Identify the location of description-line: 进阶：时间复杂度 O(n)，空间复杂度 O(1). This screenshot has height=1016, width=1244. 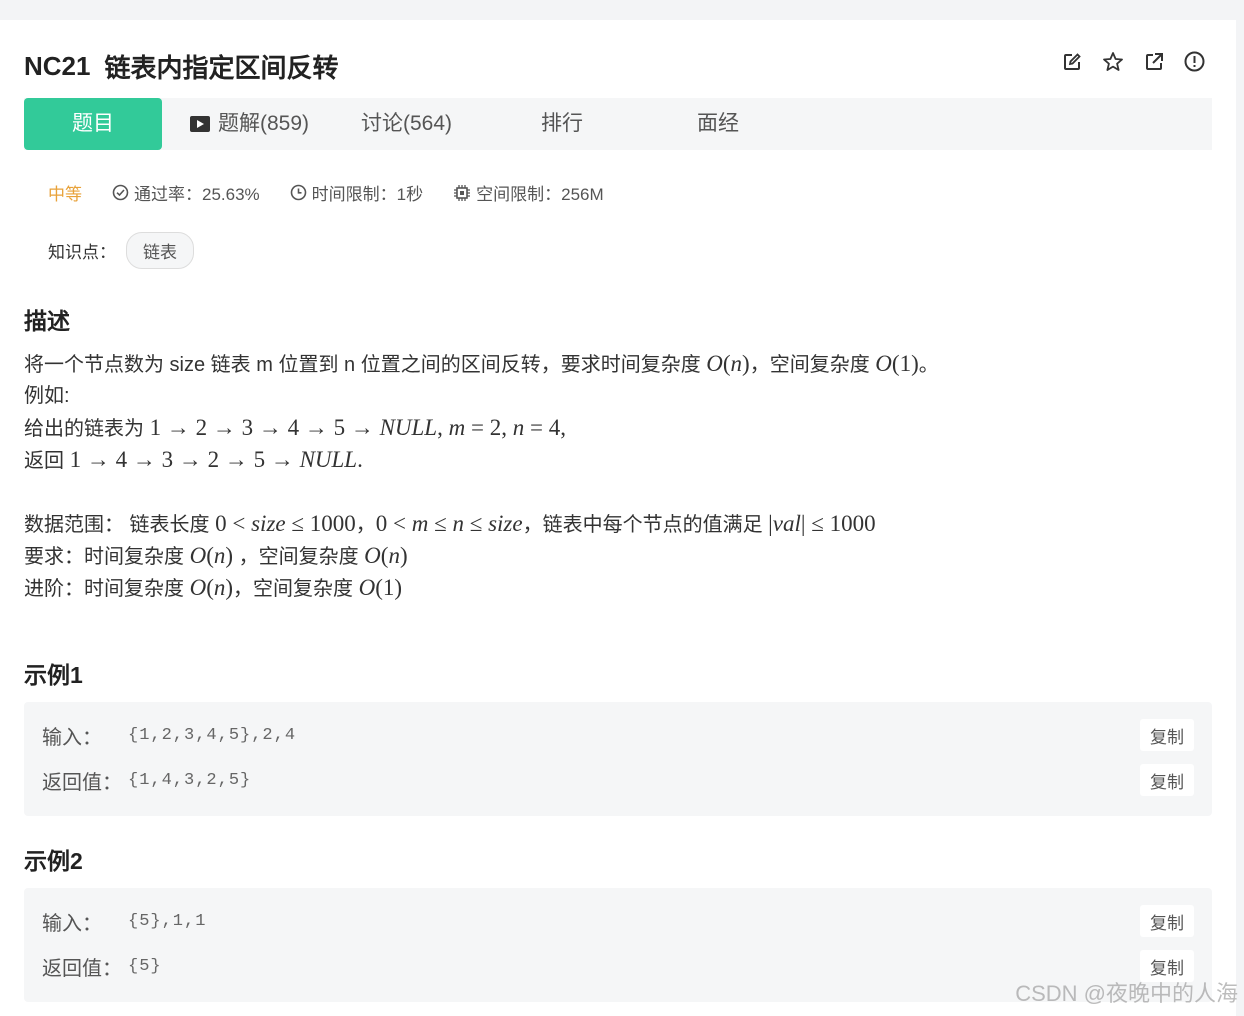
(481, 588).